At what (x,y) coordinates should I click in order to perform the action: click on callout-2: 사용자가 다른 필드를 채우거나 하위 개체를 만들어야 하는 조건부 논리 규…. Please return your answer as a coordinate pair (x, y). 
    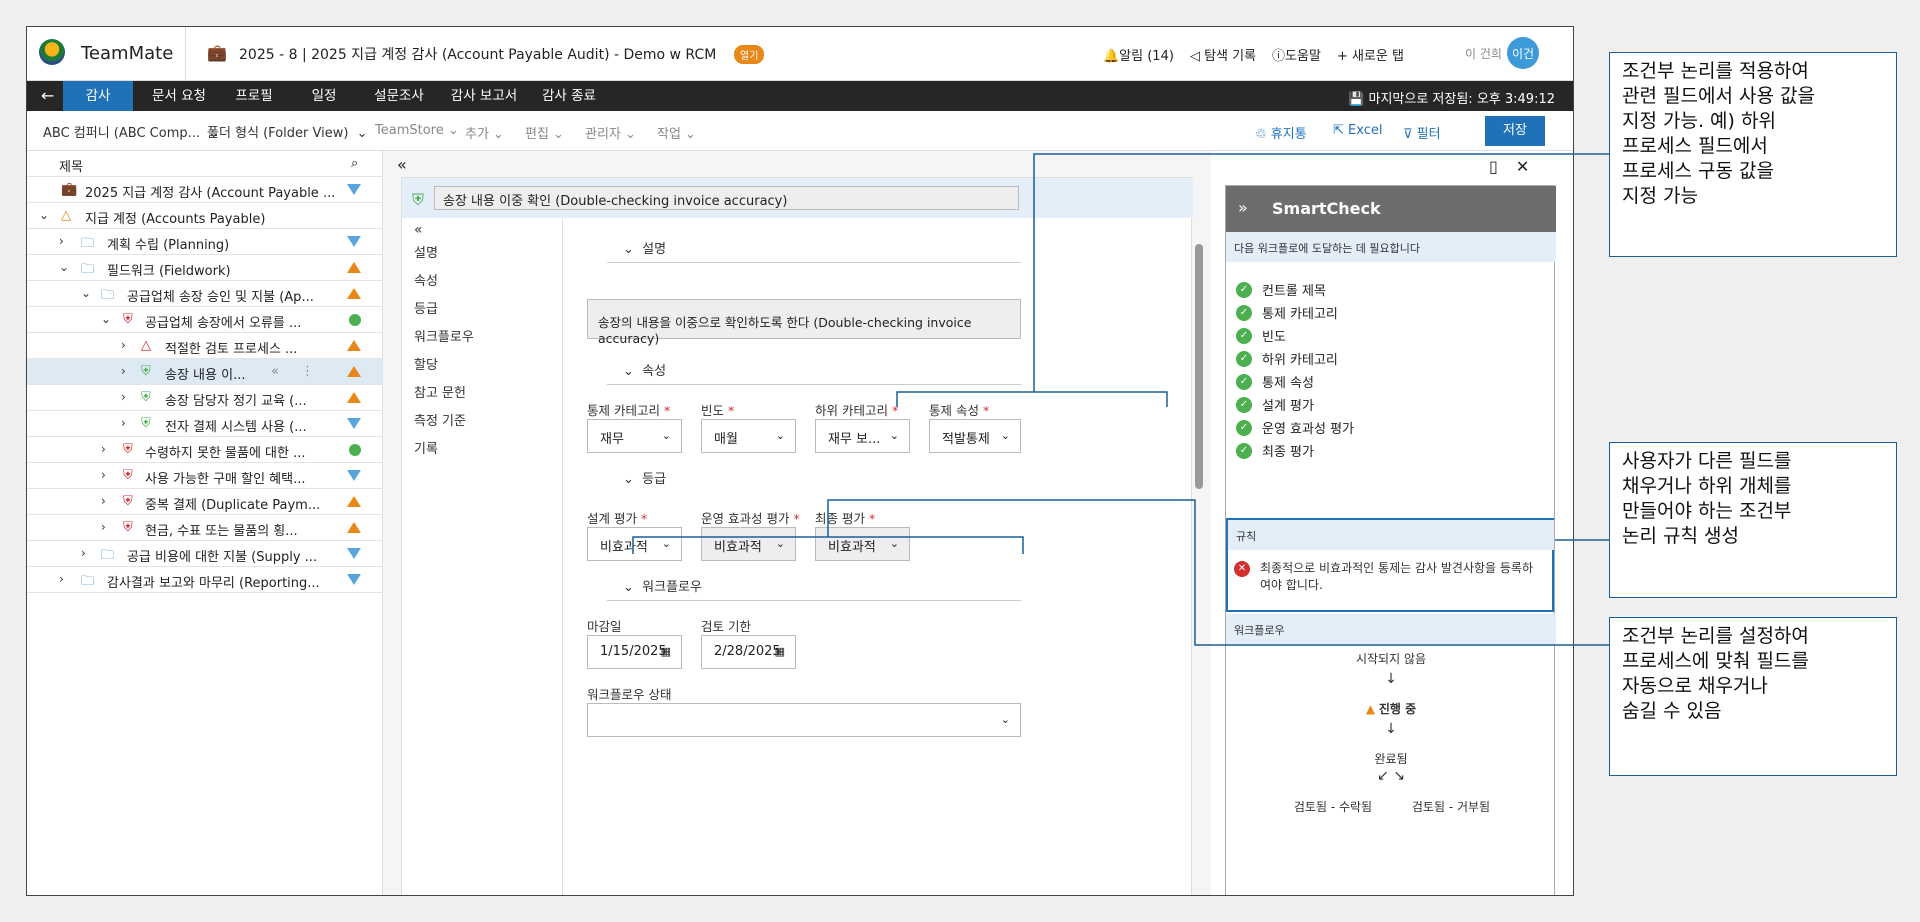
    Looking at the image, I should click on (1753, 520).